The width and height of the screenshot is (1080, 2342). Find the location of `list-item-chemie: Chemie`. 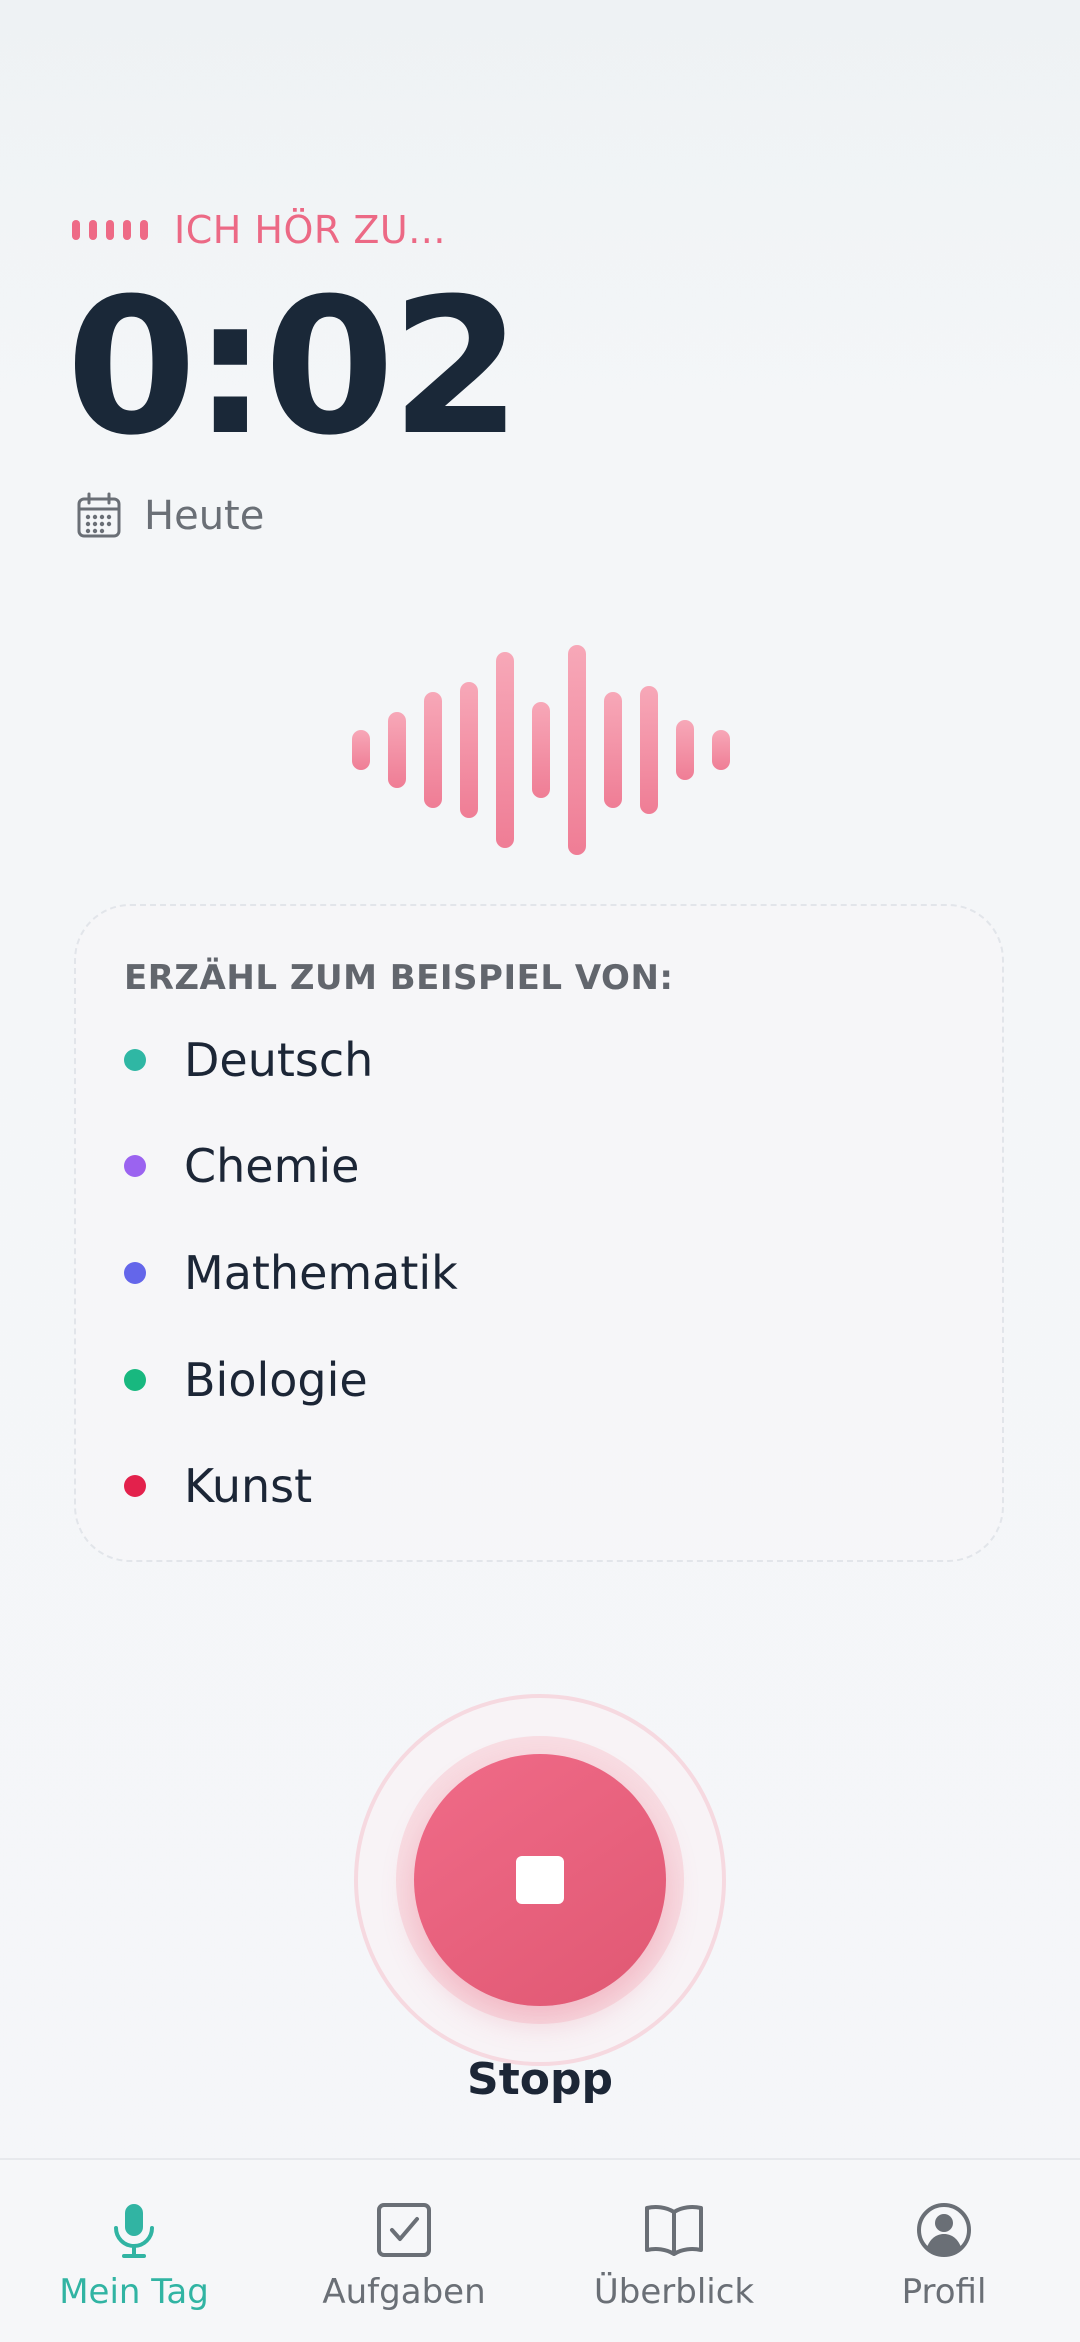

list-item-chemie: Chemie is located at coordinates (241, 1166).